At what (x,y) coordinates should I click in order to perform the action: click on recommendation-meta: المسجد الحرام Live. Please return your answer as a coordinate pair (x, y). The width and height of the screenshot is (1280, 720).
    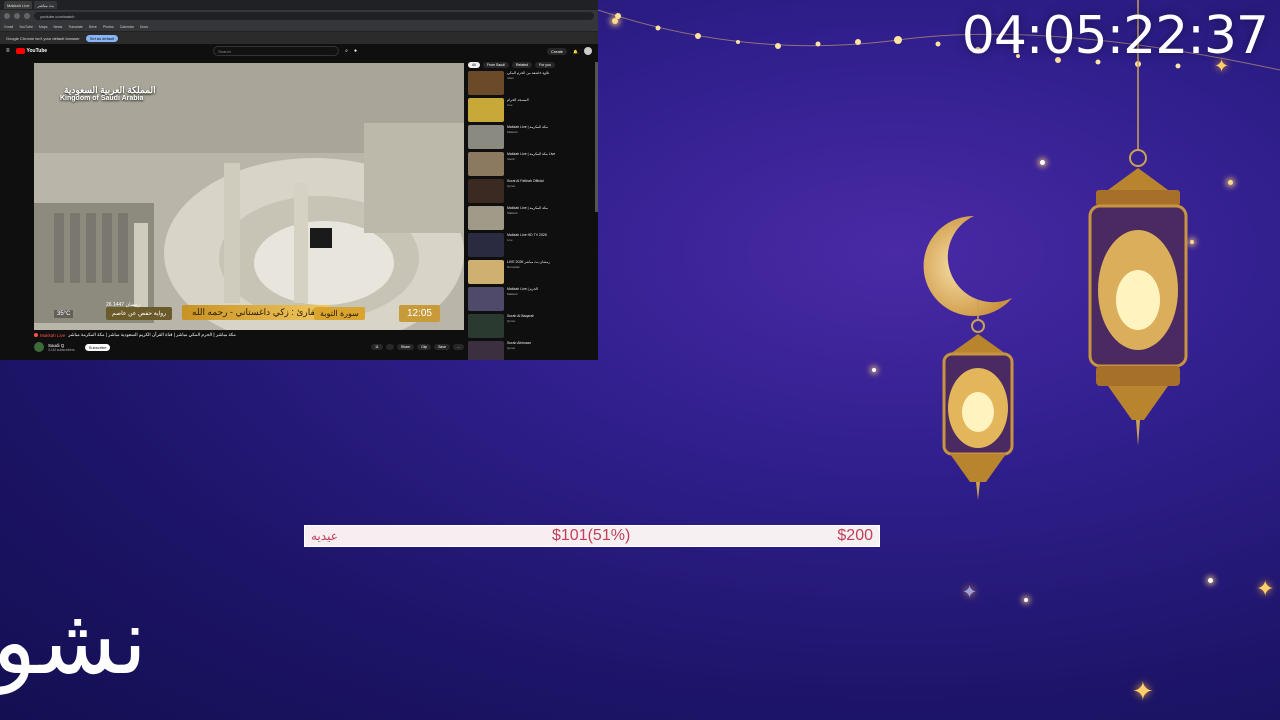
    Looking at the image, I should click on (518, 111).